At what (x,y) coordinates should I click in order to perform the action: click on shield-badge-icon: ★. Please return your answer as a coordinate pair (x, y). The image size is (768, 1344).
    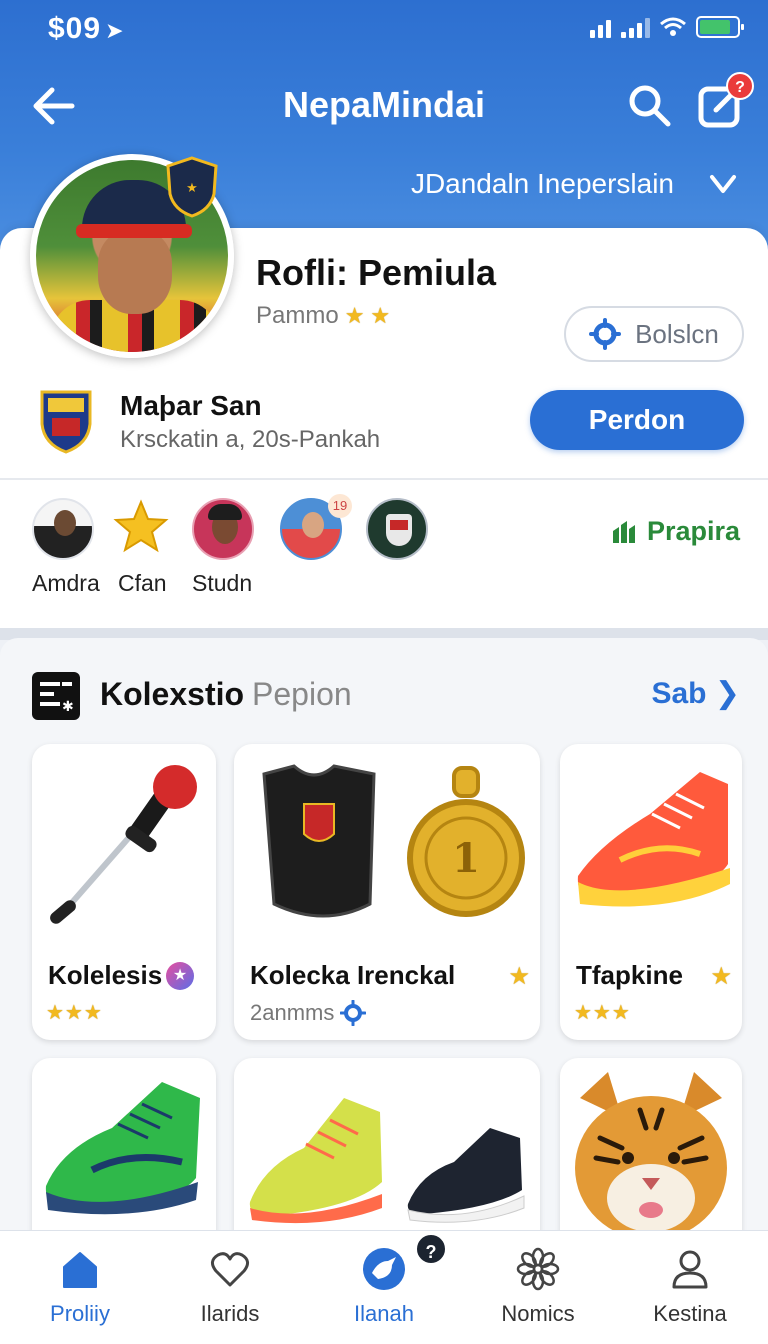
    Looking at the image, I should click on (192, 187).